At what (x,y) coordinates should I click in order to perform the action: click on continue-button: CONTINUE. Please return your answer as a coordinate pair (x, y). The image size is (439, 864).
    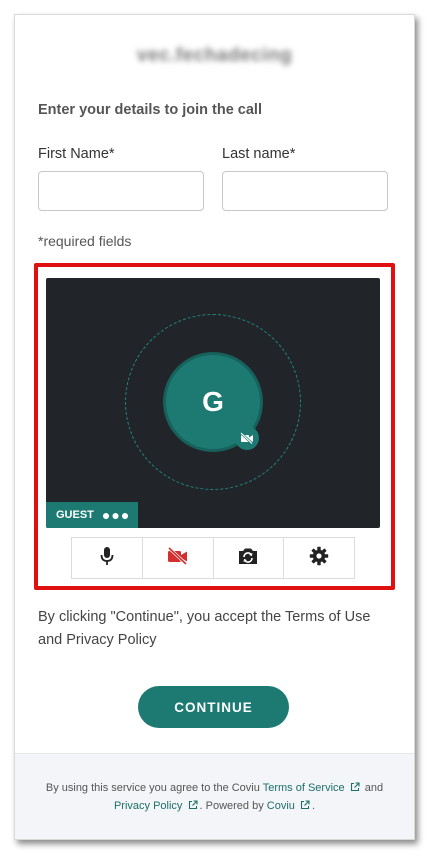
    Looking at the image, I should click on (213, 707).